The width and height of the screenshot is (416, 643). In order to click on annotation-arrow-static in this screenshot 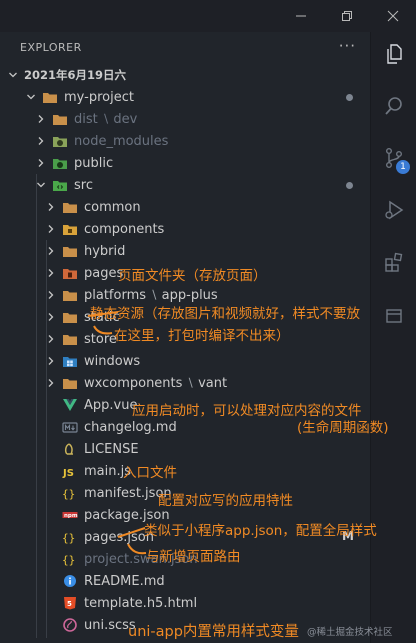, I will do `click(103, 314)`.